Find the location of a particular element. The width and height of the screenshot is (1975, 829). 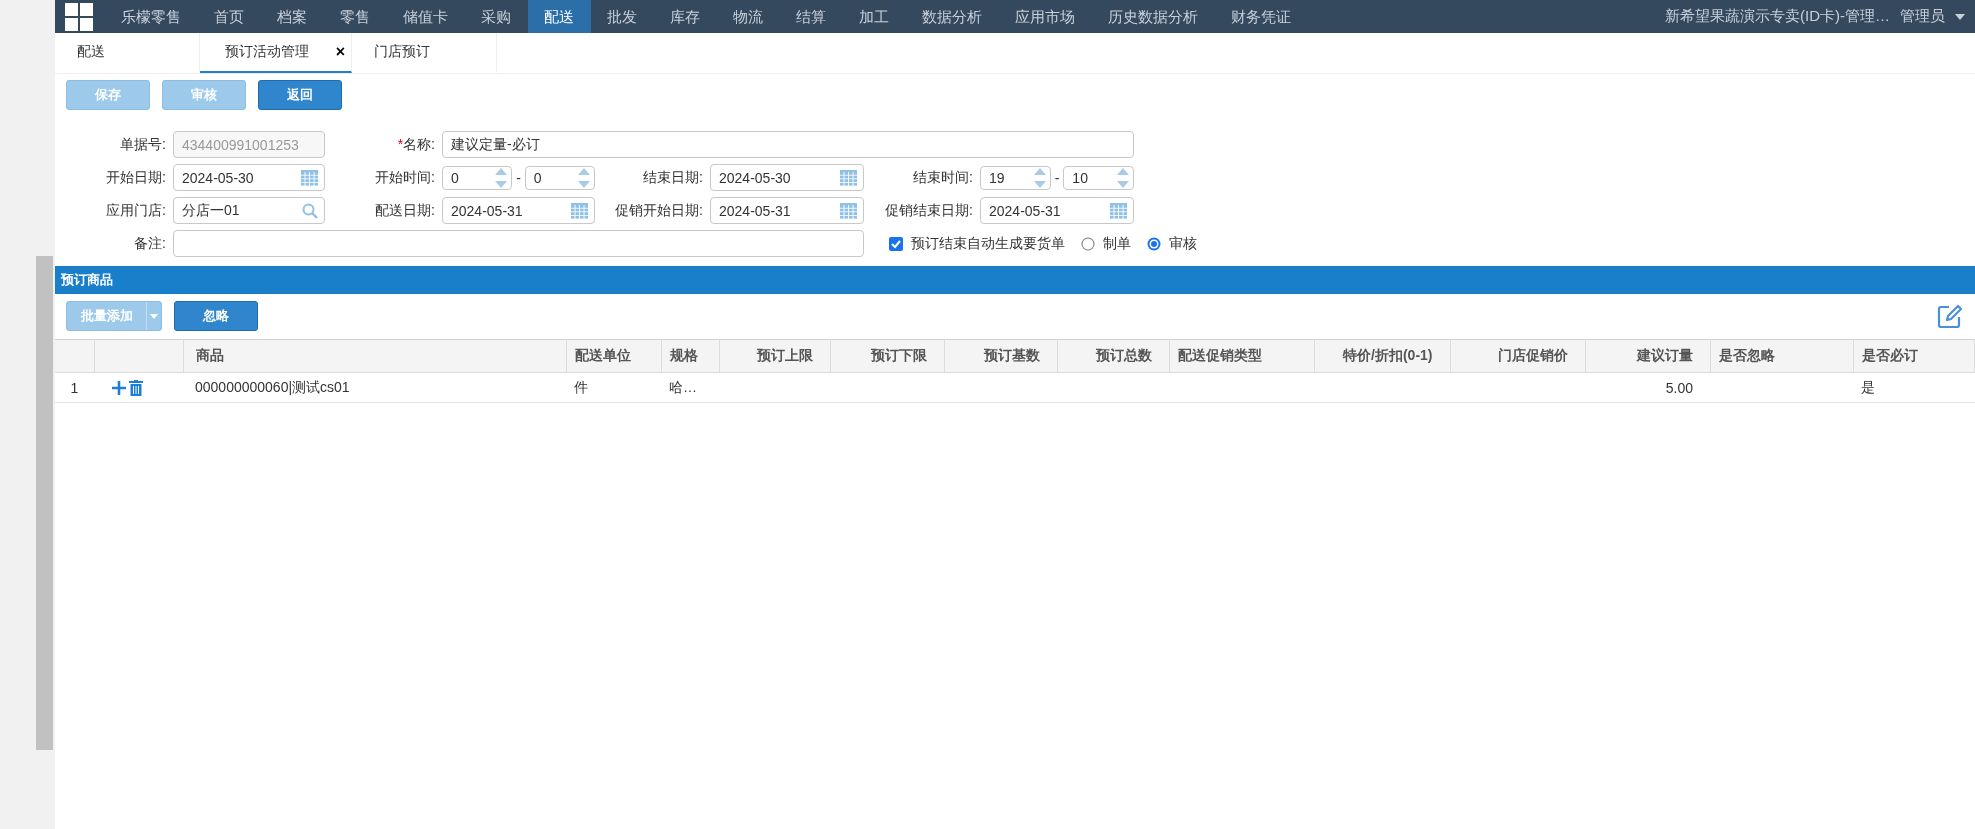

column-header: 商品 is located at coordinates (374, 356).